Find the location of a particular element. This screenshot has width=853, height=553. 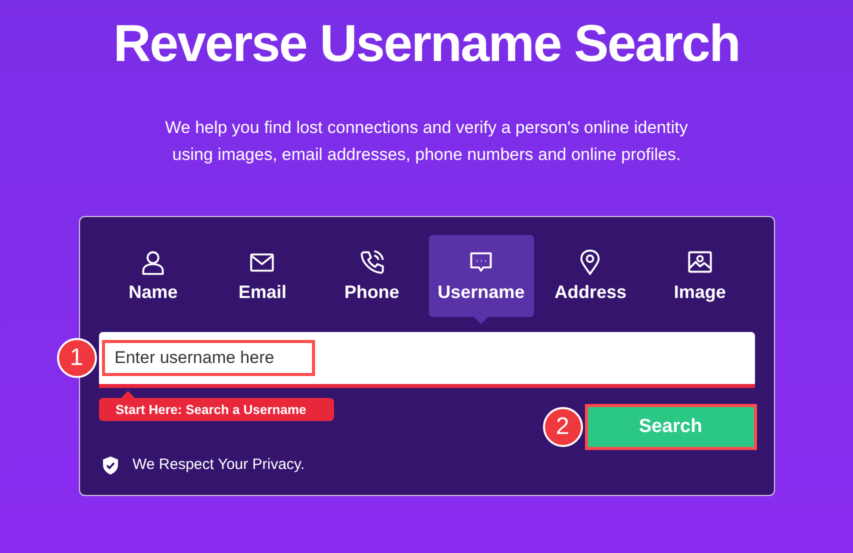

tooltip-pointer-icon is located at coordinates (127, 394).